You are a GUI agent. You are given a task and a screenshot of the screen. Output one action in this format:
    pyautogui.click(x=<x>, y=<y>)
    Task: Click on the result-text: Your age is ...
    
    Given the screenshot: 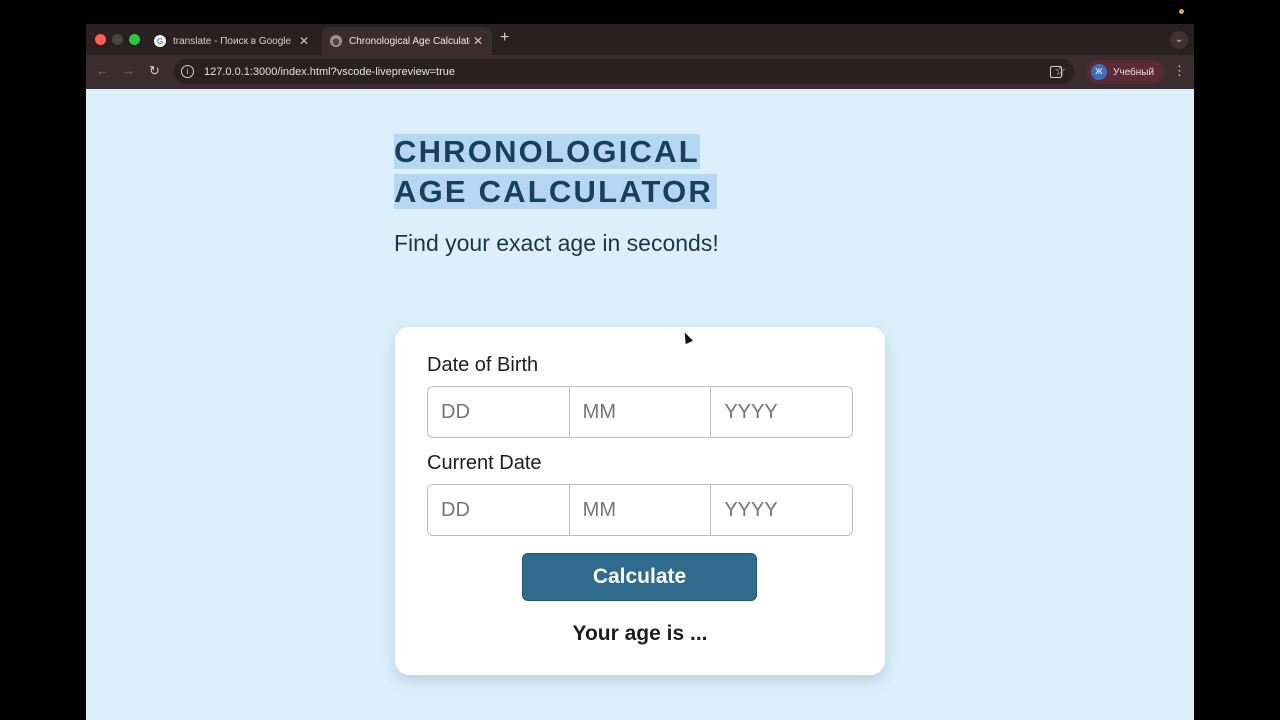 What is the action you would take?
    pyautogui.click(x=640, y=633)
    